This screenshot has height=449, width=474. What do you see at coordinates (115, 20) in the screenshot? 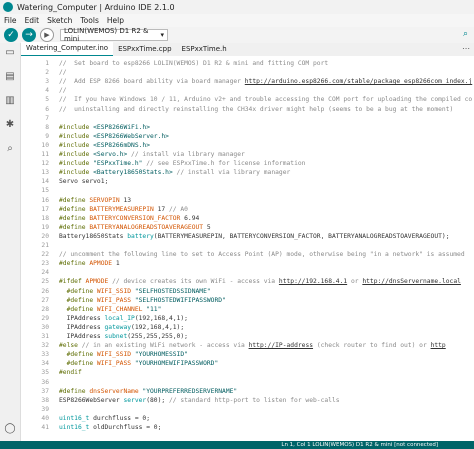
I see `menu-help: Help` at bounding box center [115, 20].